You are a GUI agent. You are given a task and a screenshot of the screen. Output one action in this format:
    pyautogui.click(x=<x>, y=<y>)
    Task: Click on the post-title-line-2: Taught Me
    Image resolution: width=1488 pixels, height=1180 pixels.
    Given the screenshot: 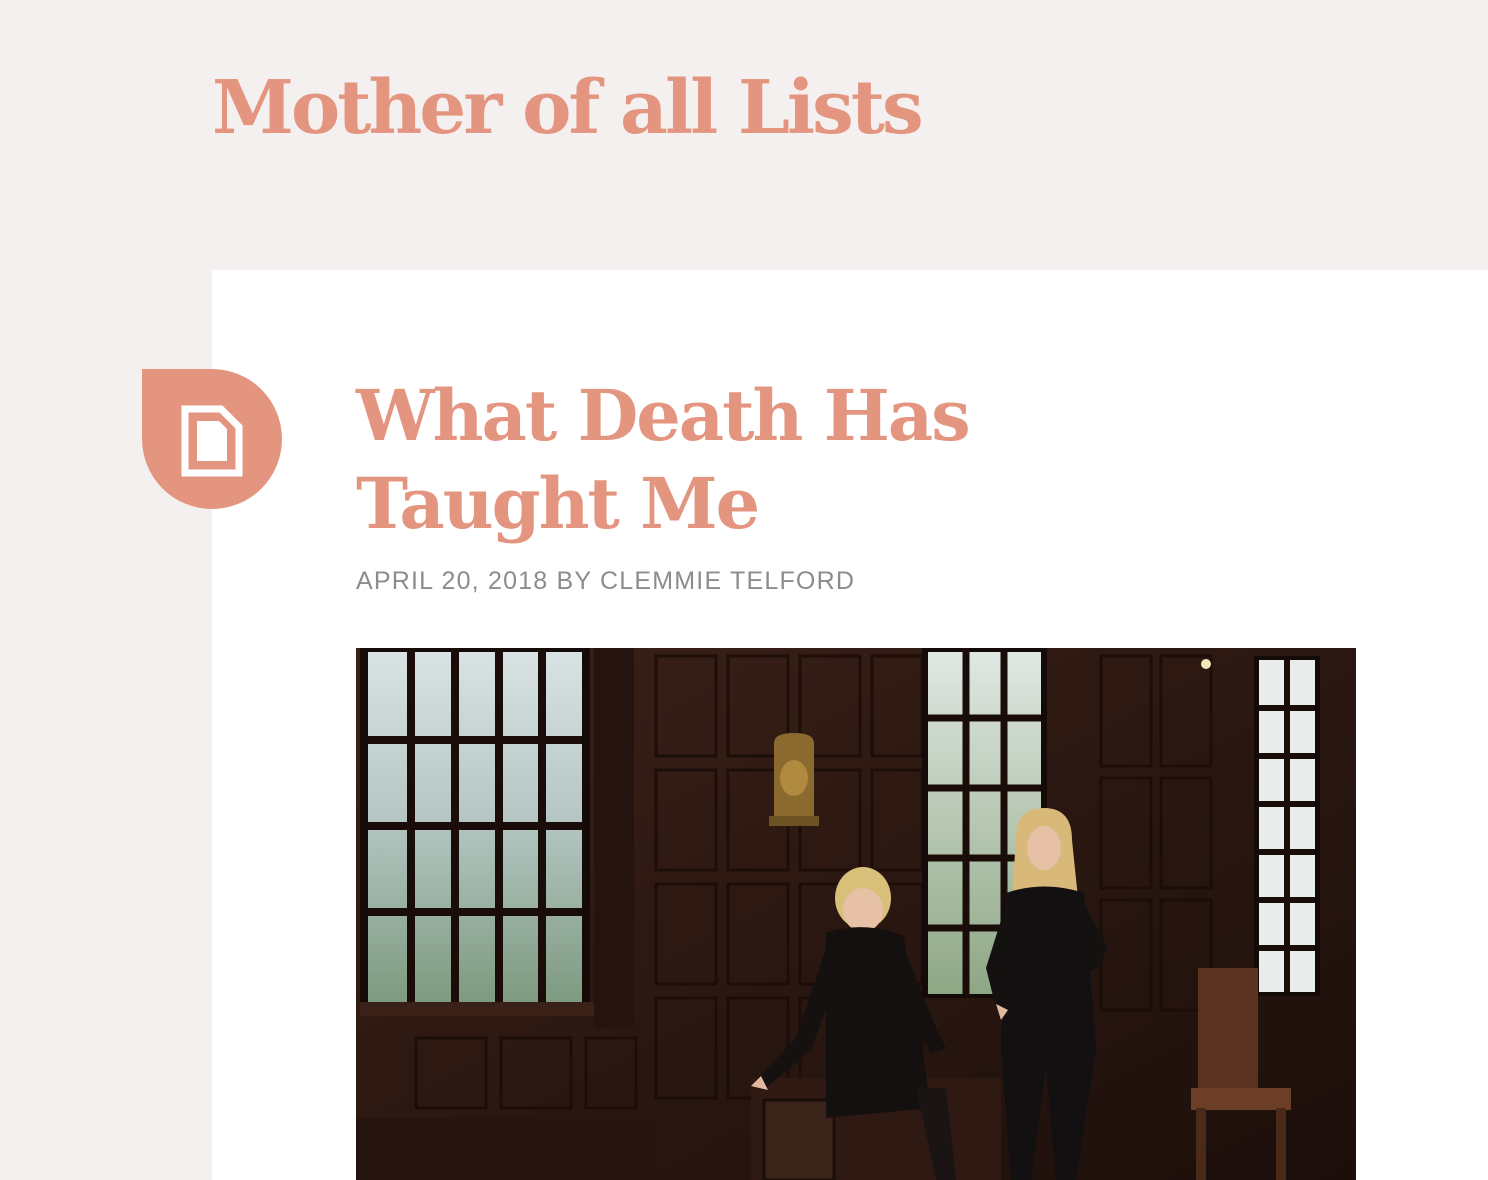 What is the action you would take?
    pyautogui.click(x=756, y=504)
    